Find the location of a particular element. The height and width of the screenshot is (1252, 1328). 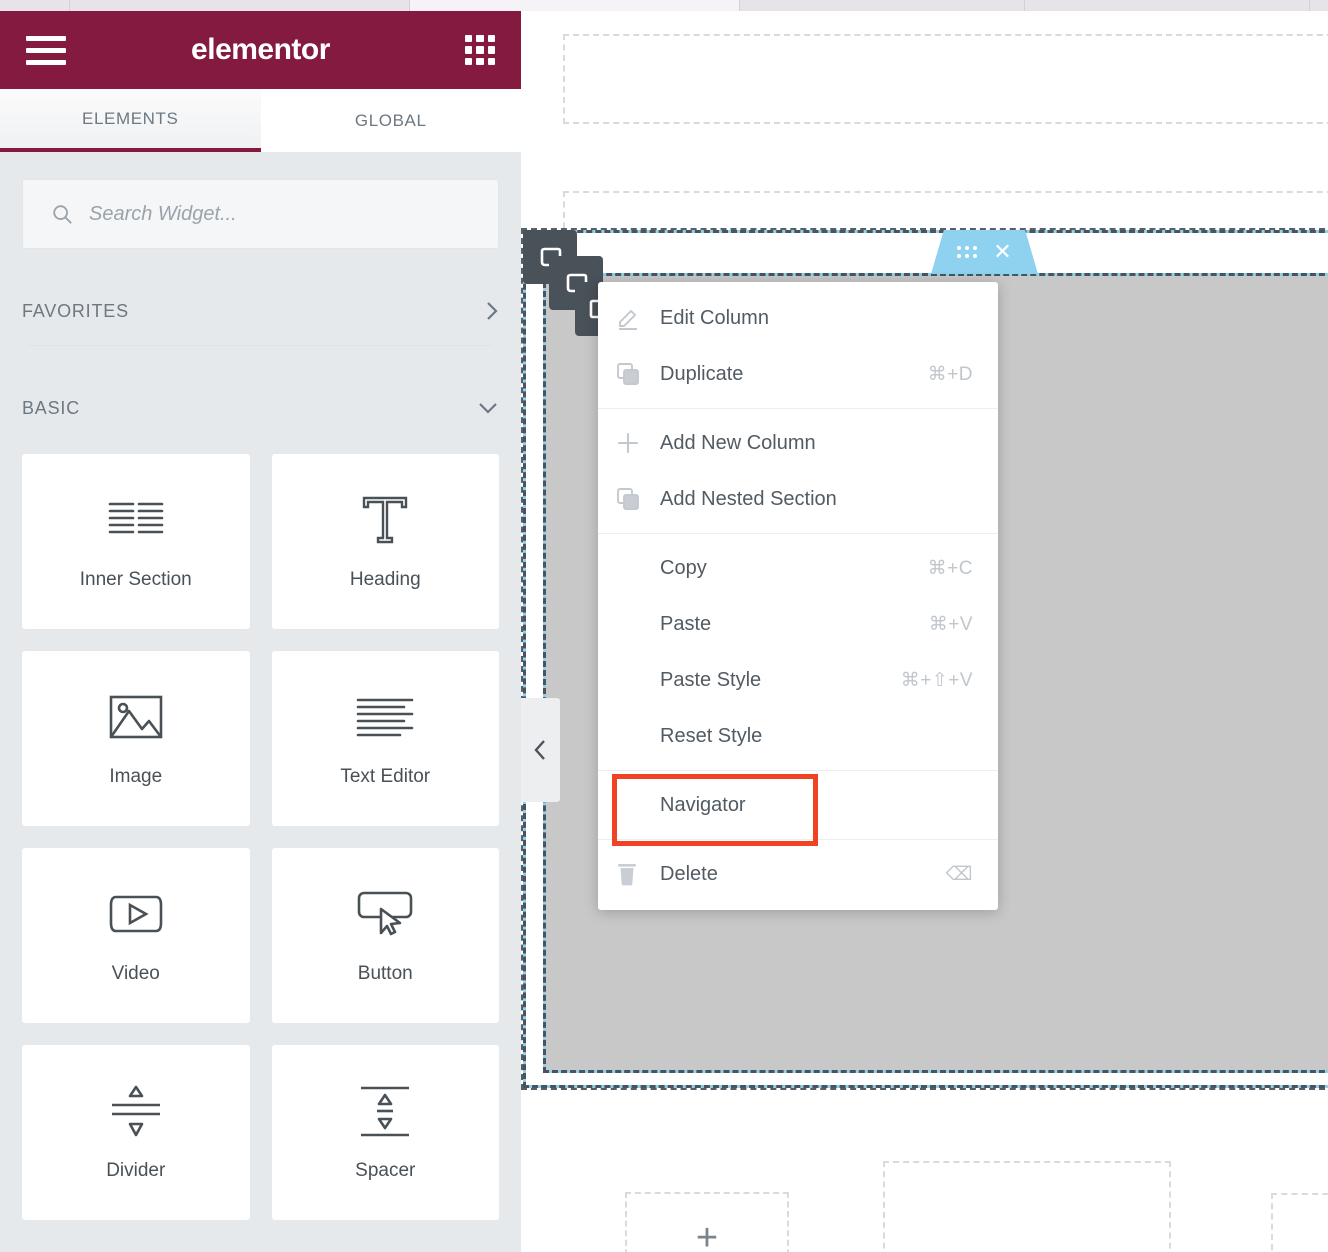

widget-image: Image is located at coordinates (136, 738).